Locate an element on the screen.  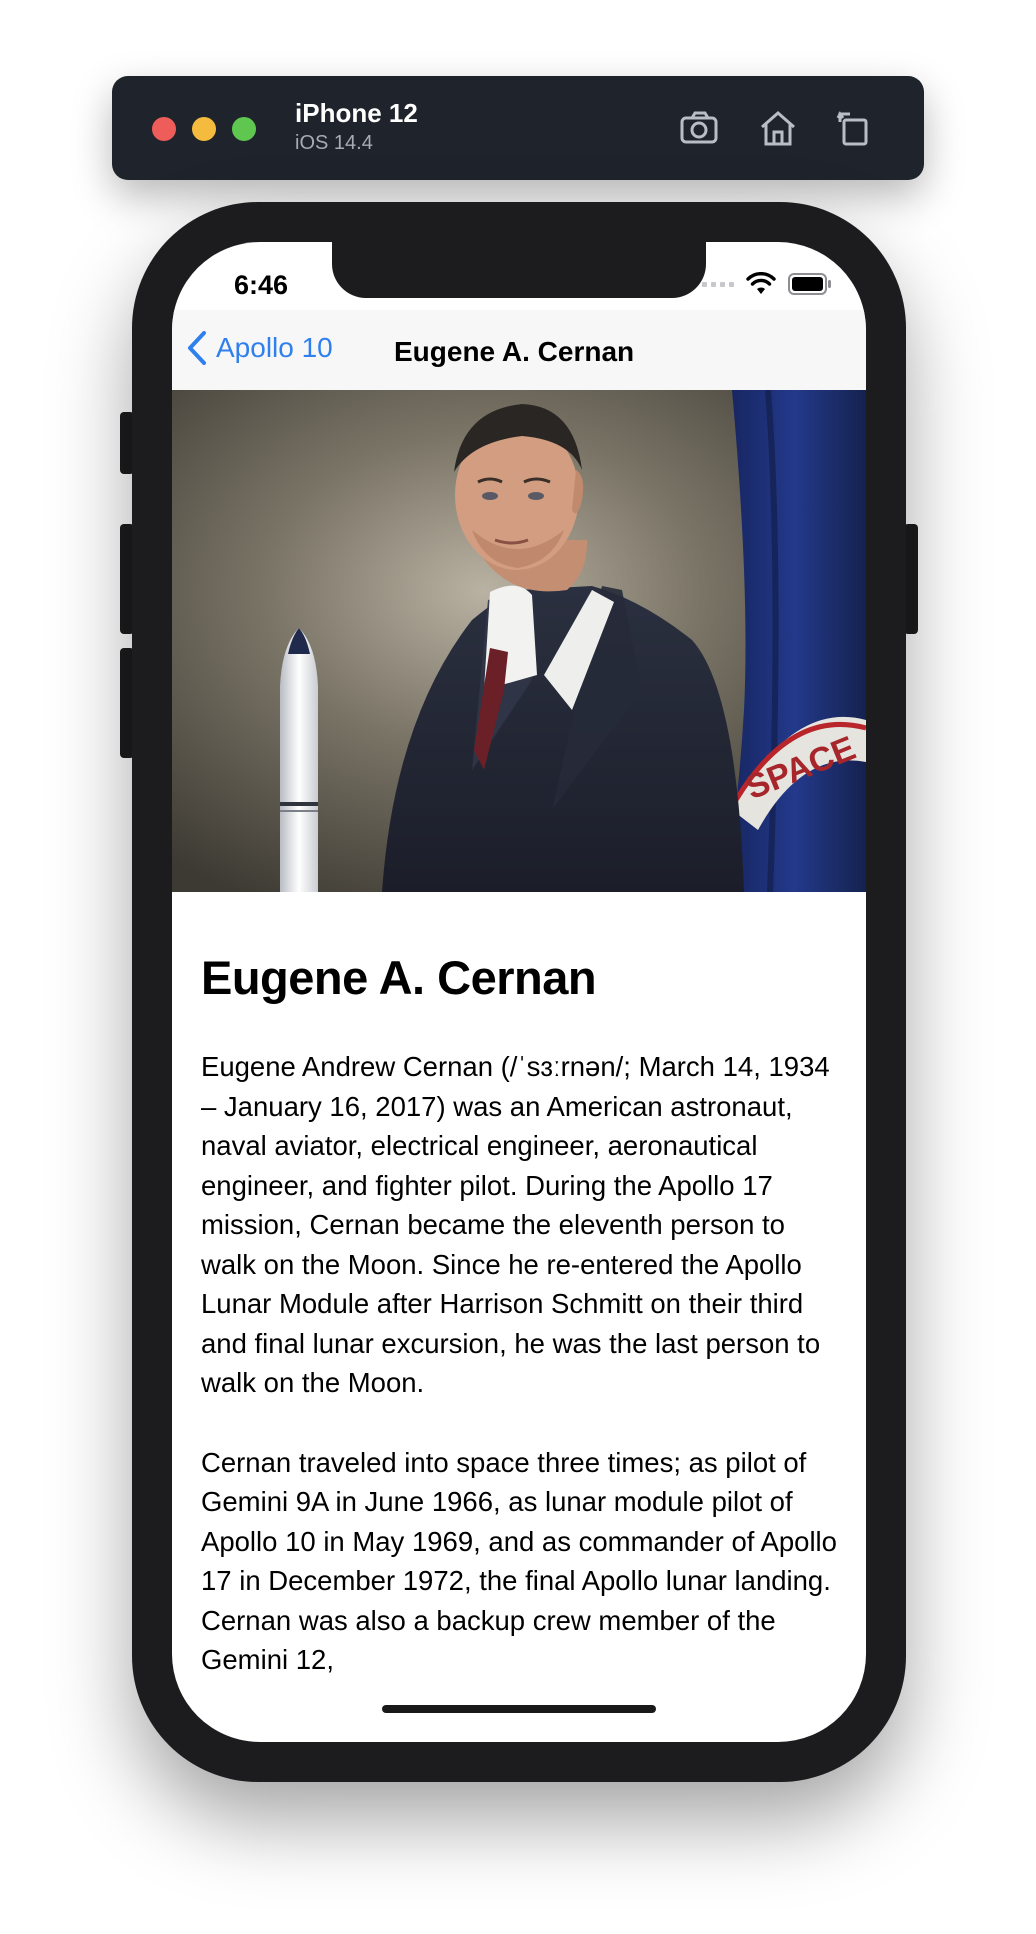
os-version: iOS 14.4 is located at coordinates (334, 143).